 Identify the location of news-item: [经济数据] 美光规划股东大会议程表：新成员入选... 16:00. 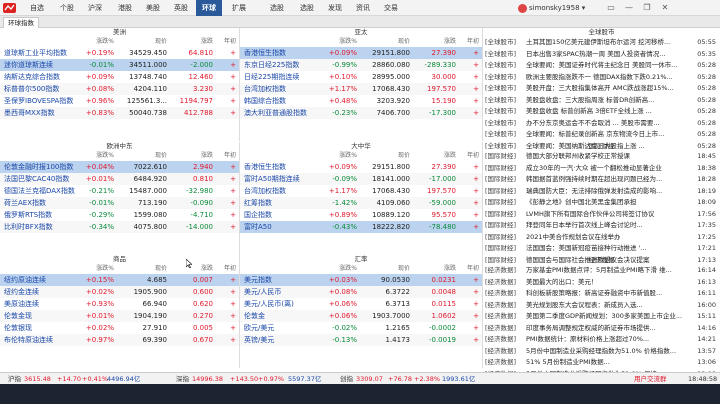
(601, 306).